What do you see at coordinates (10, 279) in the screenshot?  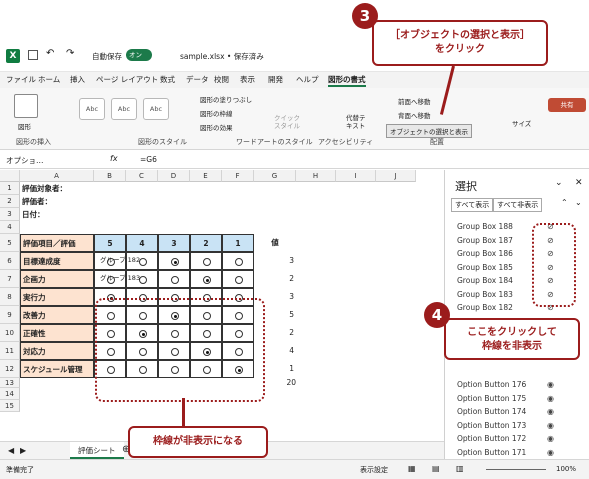 I see `row-header-7: 7` at bounding box center [10, 279].